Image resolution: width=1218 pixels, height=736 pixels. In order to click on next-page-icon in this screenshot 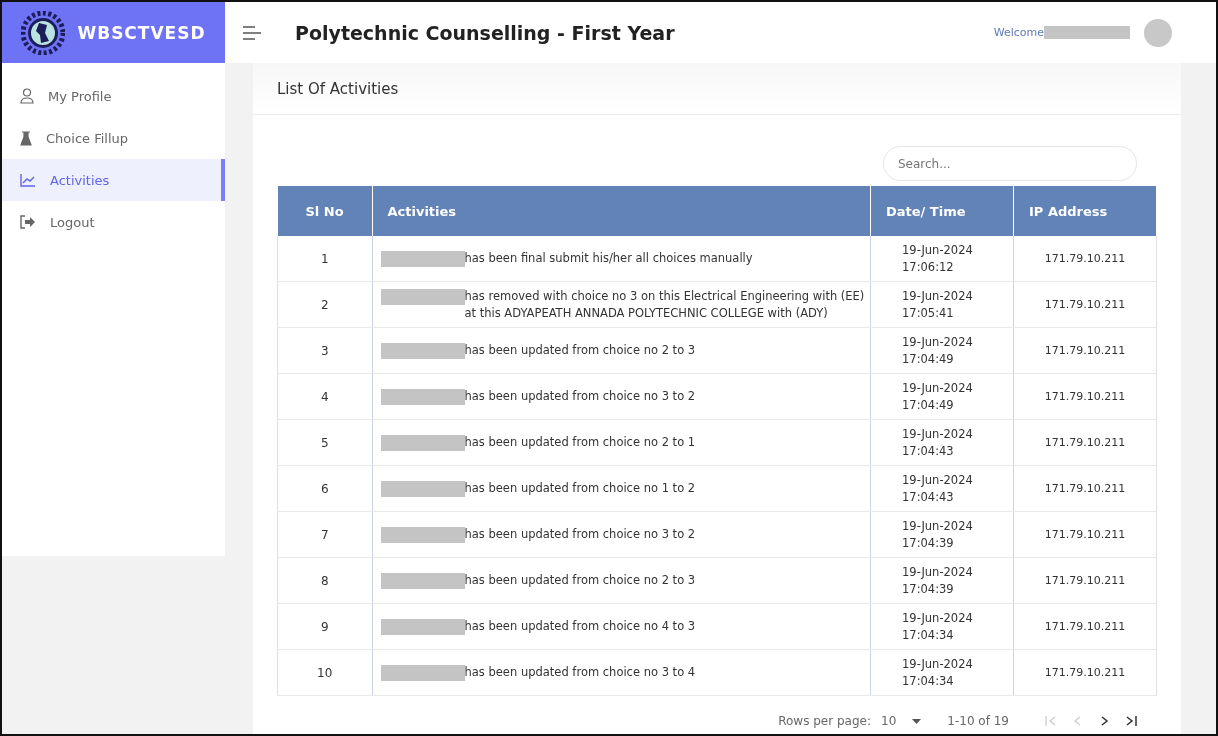, I will do `click(1104, 721)`.